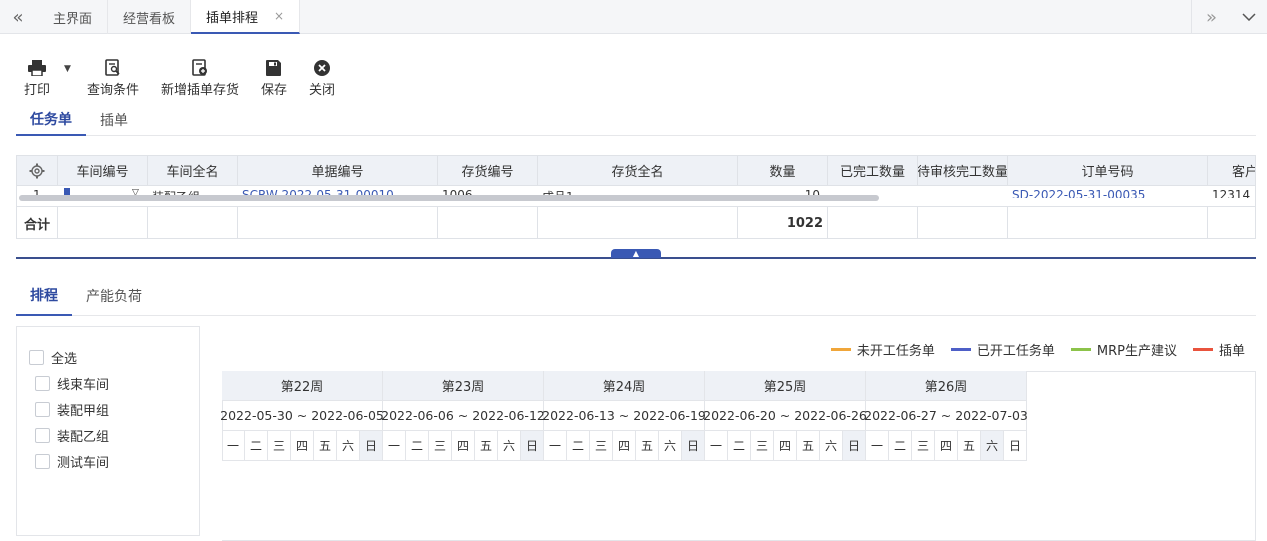 This screenshot has width=1267, height=541. I want to click on column-header: 单据编号, so click(338, 170).